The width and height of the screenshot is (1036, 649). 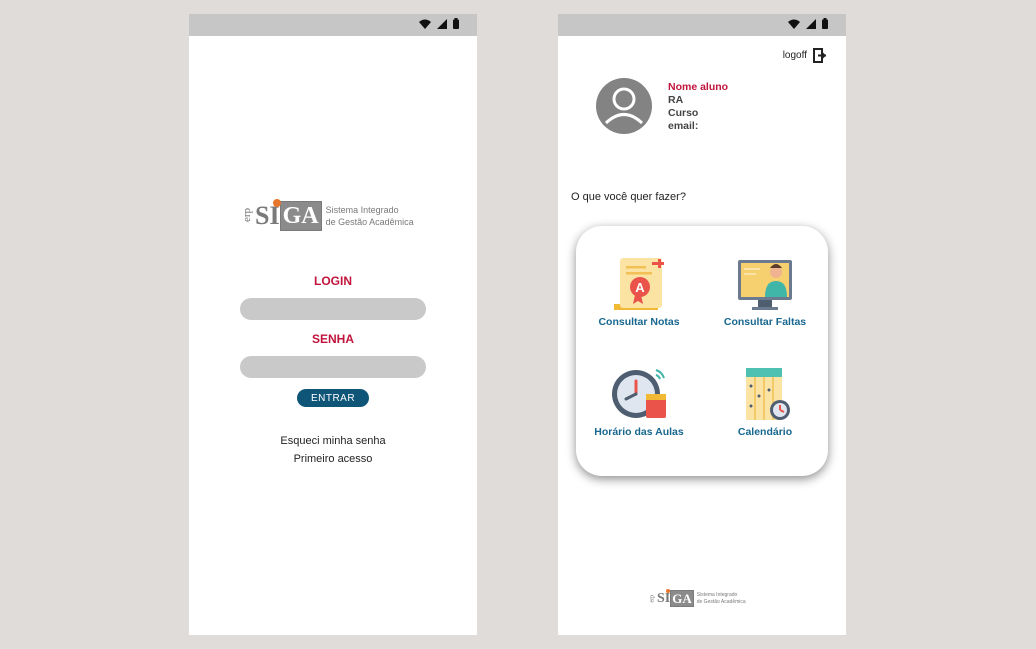 I want to click on login-label: LOGIN, so click(x=333, y=281).